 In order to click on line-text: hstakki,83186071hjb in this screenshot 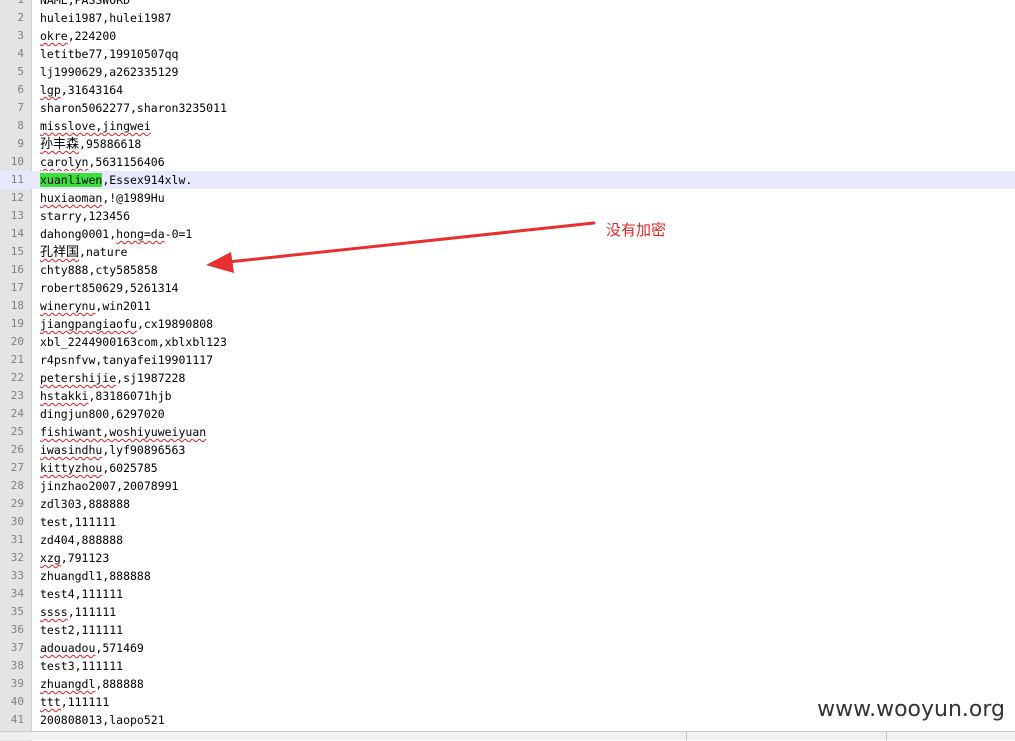, I will do `click(106, 396)`.